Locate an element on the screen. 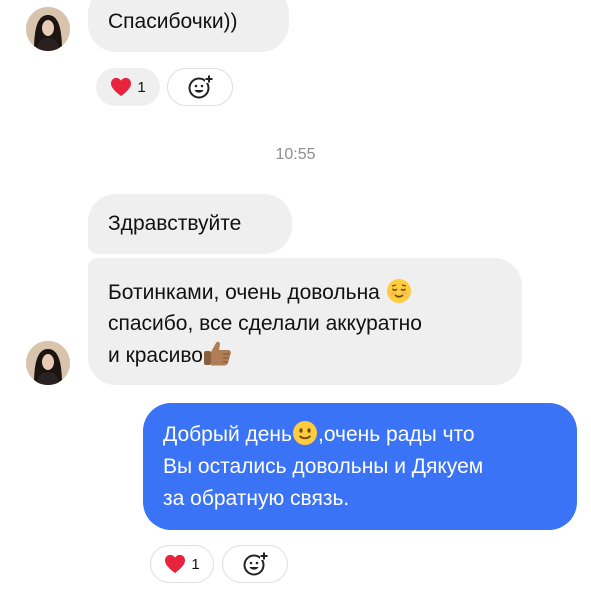  slightly-smiling-face-emoji is located at coordinates (304, 433).